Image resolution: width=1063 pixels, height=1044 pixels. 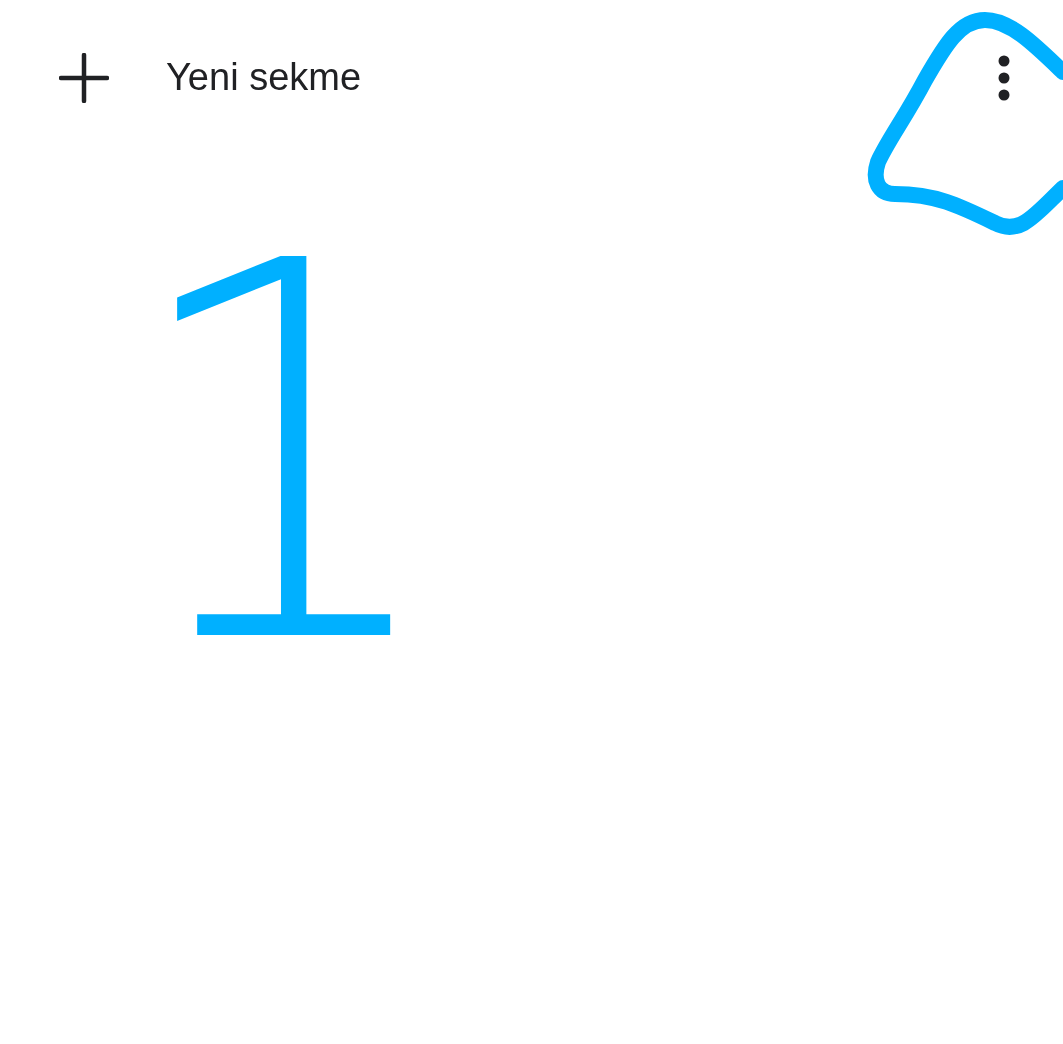 I want to click on tab-title: Yeni sekme, so click(x=264, y=77).